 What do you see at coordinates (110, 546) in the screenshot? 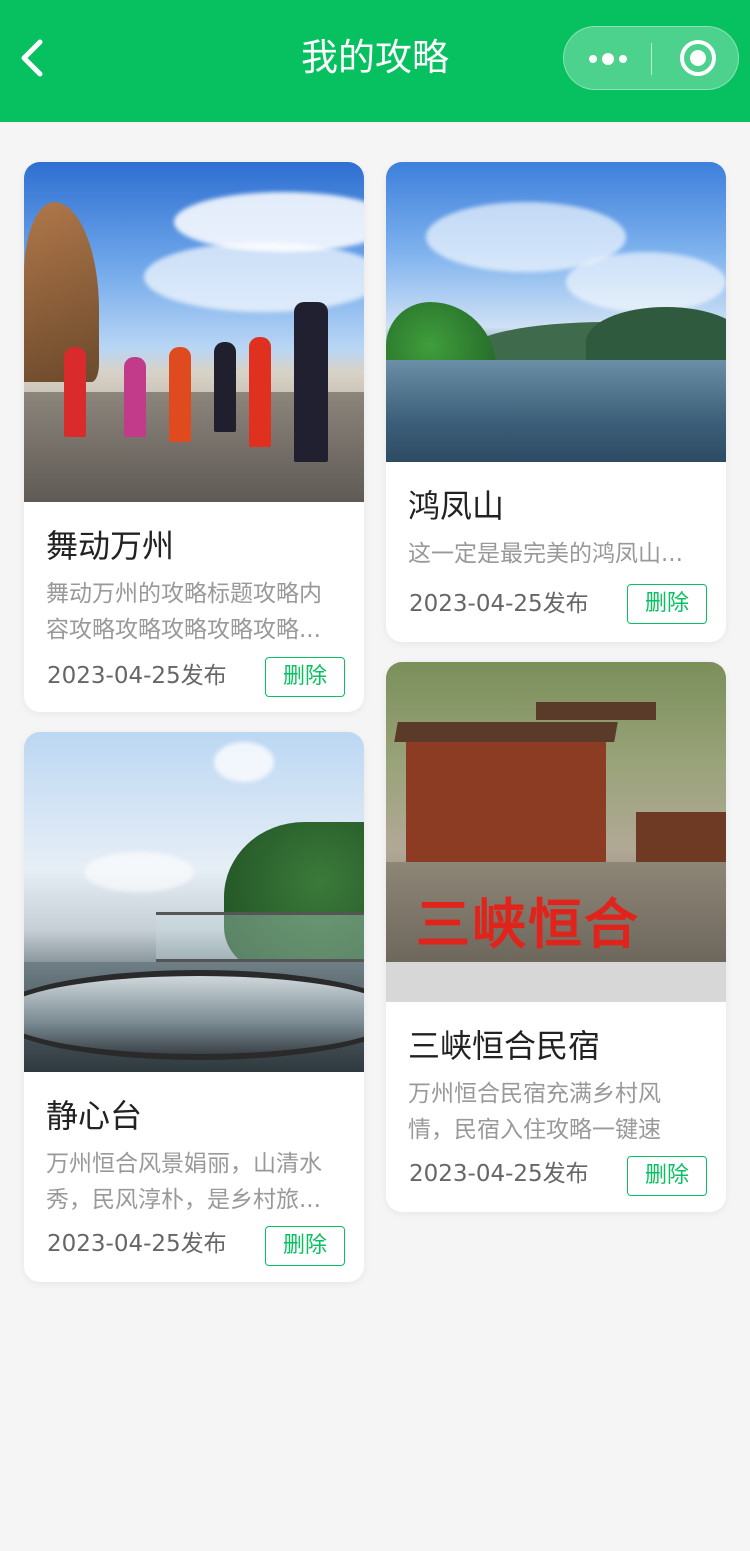
I see `card-title: 舞动万州` at bounding box center [110, 546].